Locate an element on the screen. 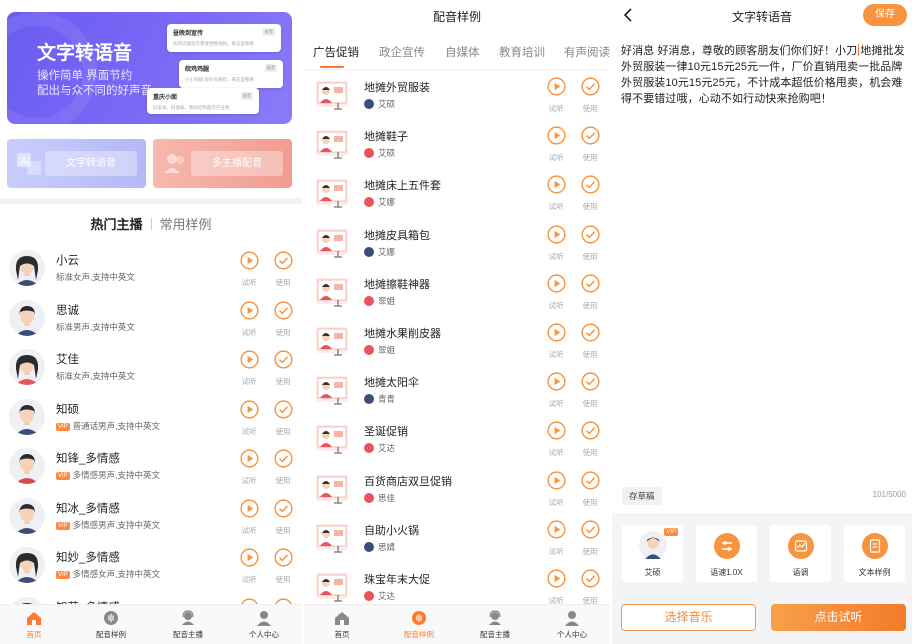 The height and width of the screenshot is (644, 912). anchor-row: 思诚 标准男声,支持中英文 试听 使用 is located at coordinates (151, 319).